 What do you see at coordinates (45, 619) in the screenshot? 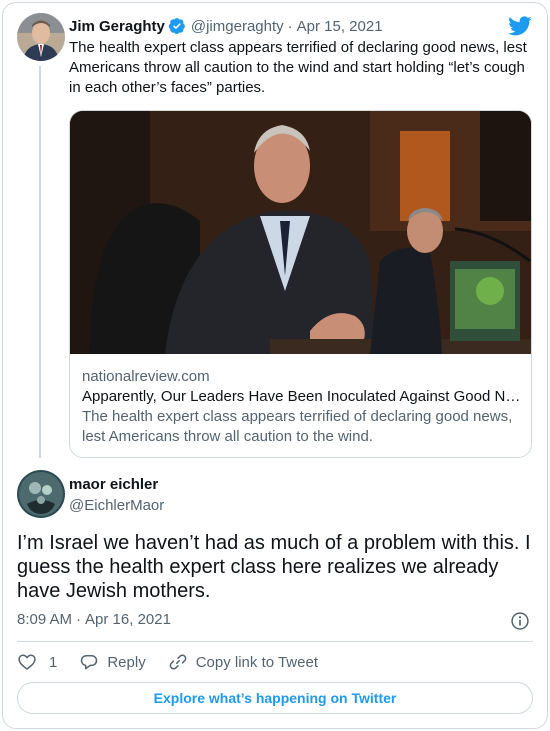
I see `reply-time: 8:09 AM` at bounding box center [45, 619].